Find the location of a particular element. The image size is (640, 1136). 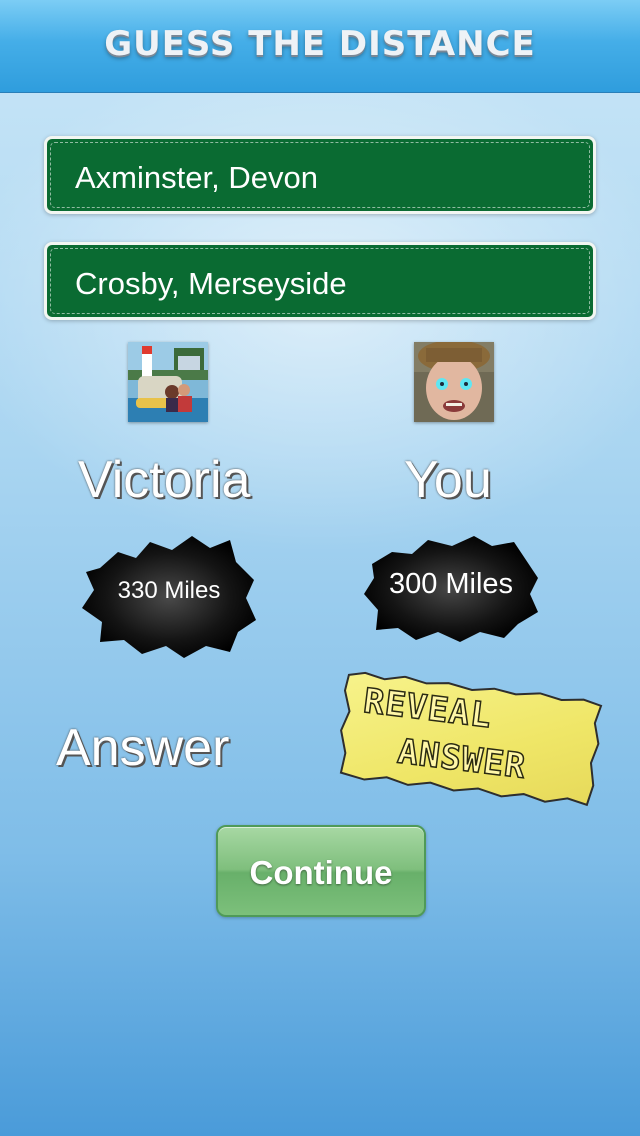

face-photo-icon is located at coordinates (454, 382).